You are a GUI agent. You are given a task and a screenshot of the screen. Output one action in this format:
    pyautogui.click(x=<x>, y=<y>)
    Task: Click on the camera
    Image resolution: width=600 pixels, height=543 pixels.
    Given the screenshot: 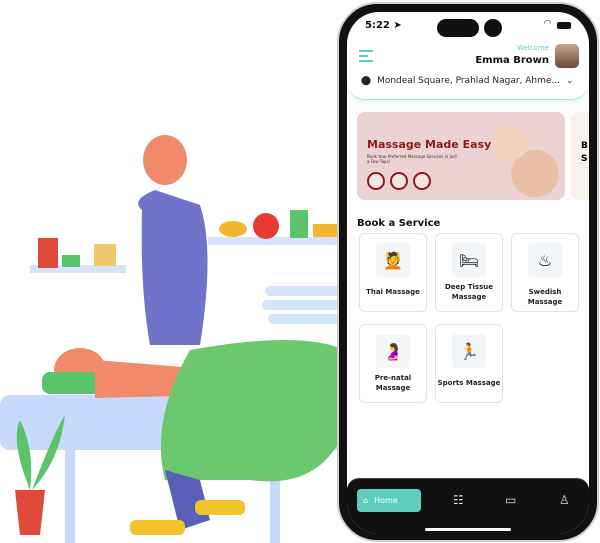 What is the action you would take?
    pyautogui.click(x=493, y=28)
    